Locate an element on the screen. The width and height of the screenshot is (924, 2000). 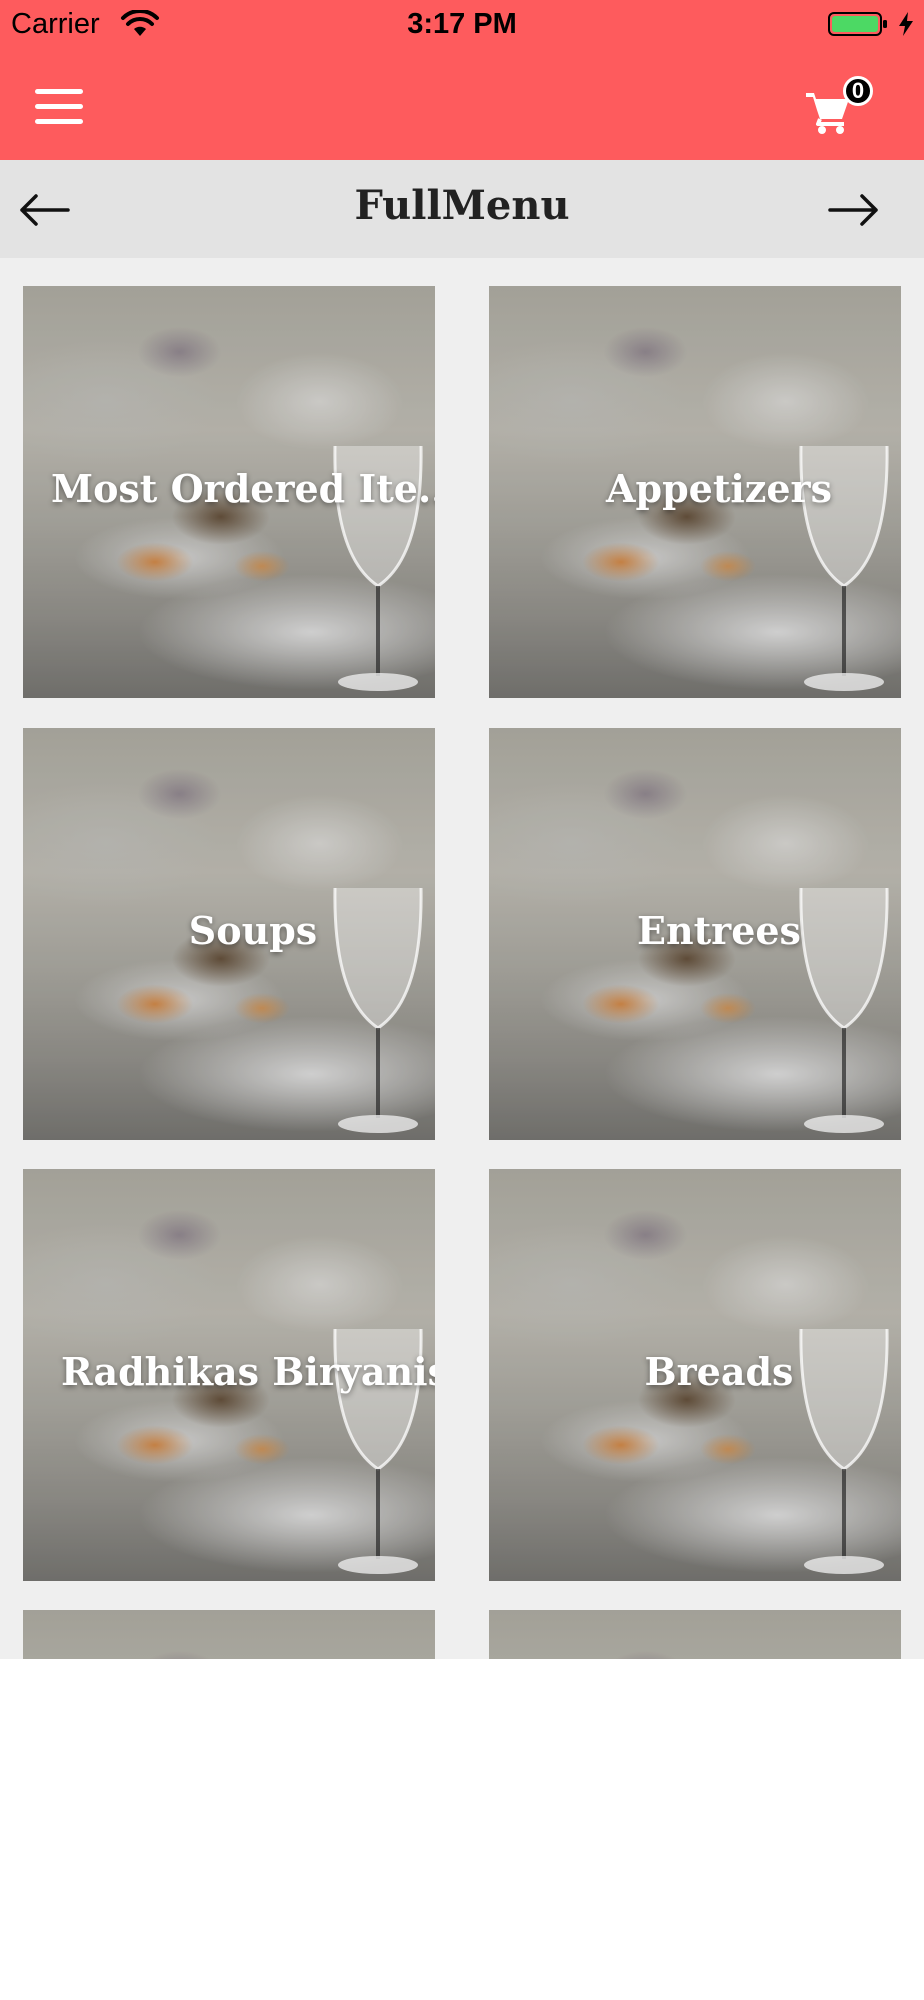
clock-label: 3:17 PM is located at coordinates (462, 24).